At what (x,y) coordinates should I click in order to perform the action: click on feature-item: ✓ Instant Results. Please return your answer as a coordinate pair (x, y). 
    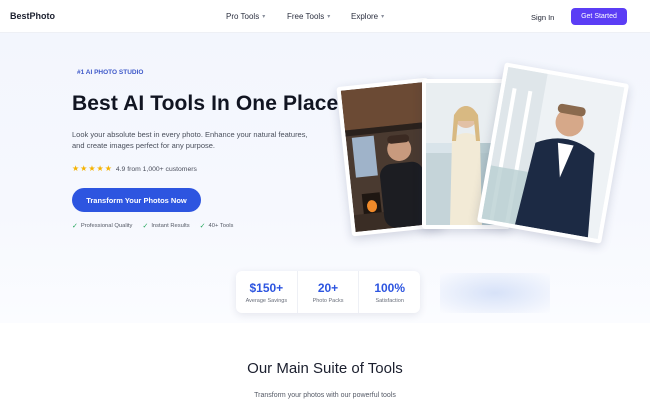
    Looking at the image, I should click on (165, 226).